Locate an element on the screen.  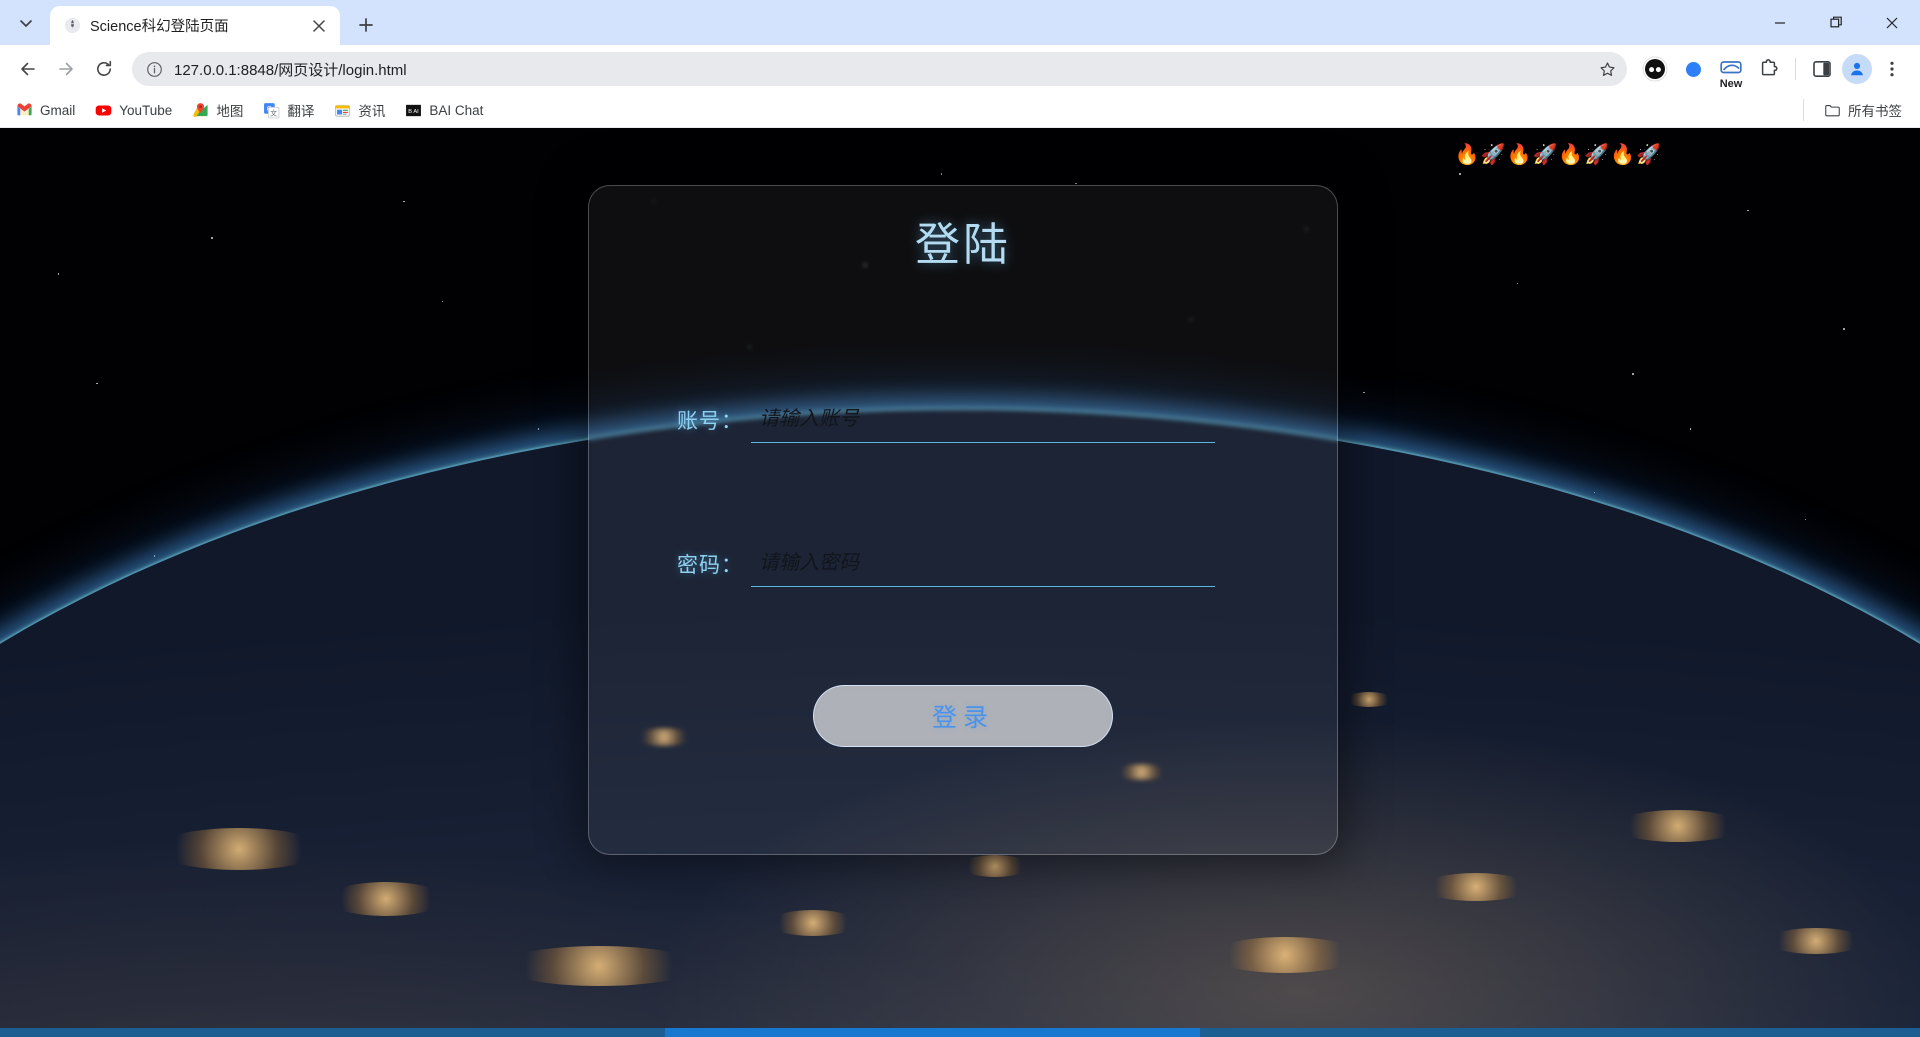
browser-tab: Science科幻登陆页面 is located at coordinates (195, 25).